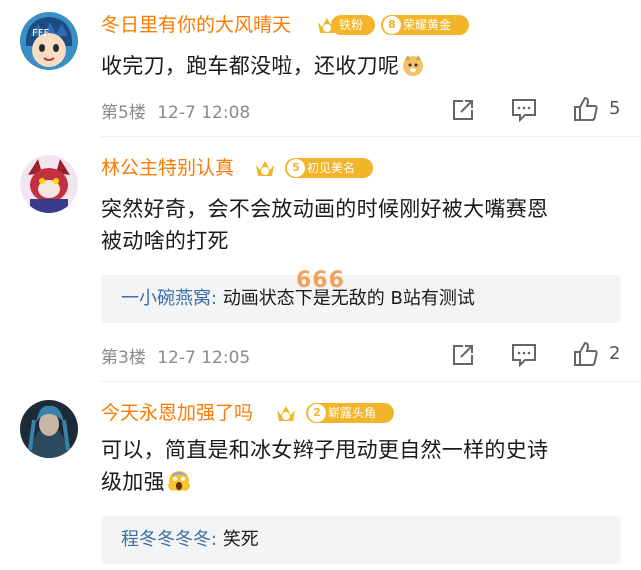 This screenshot has width=641, height=570. I want to click on username: 冬日里有你的大风晴天, so click(196, 25).